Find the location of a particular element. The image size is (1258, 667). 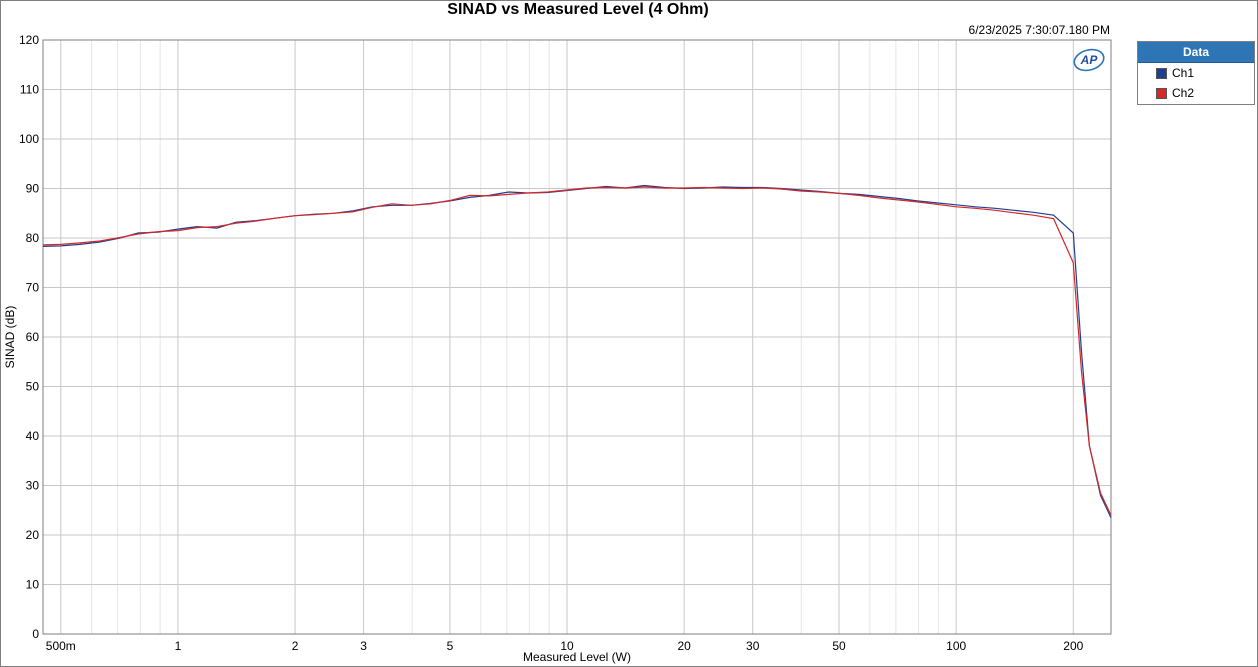

legend: Data Ch1 Ch2 is located at coordinates (1196, 73).